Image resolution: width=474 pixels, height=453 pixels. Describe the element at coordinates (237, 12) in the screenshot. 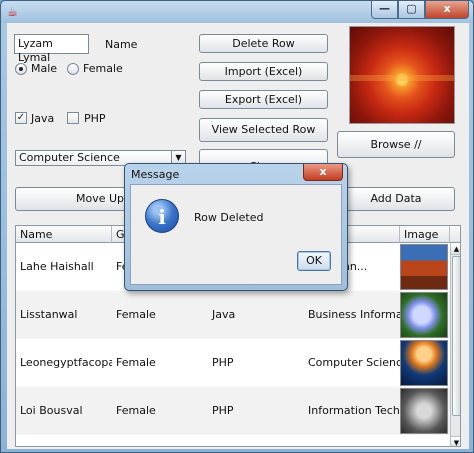

I see `title-bar: ☕ — ▢ x` at that location.